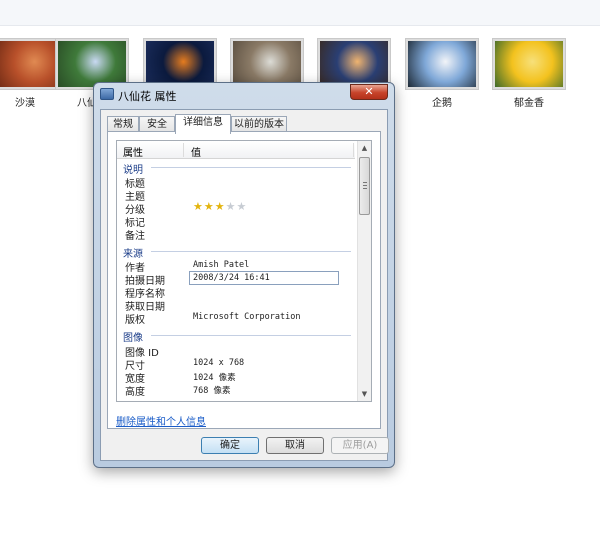  What do you see at coordinates (236, 150) in the screenshot?
I see `listview-header: 属性 值` at bounding box center [236, 150].